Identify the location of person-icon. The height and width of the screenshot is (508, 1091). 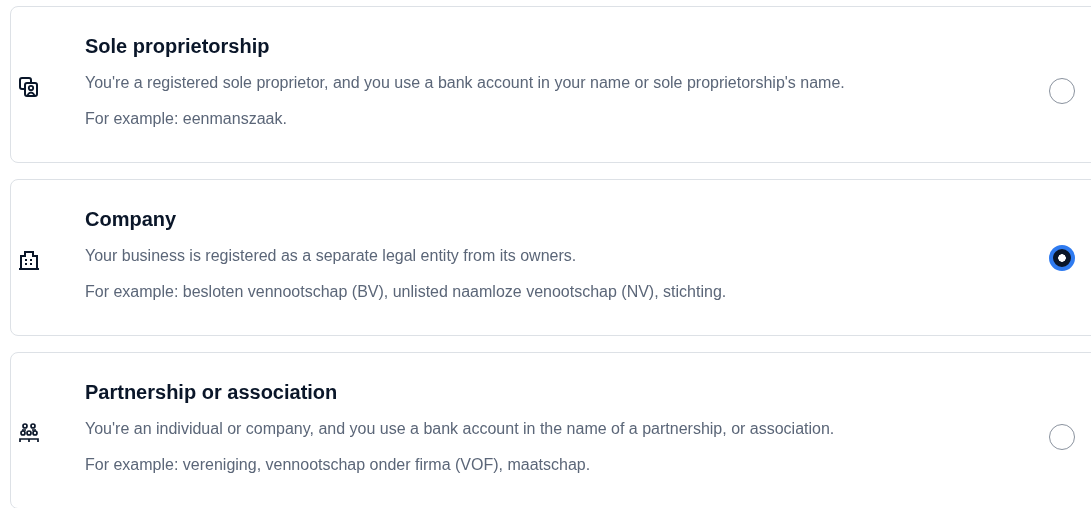
(29, 86).